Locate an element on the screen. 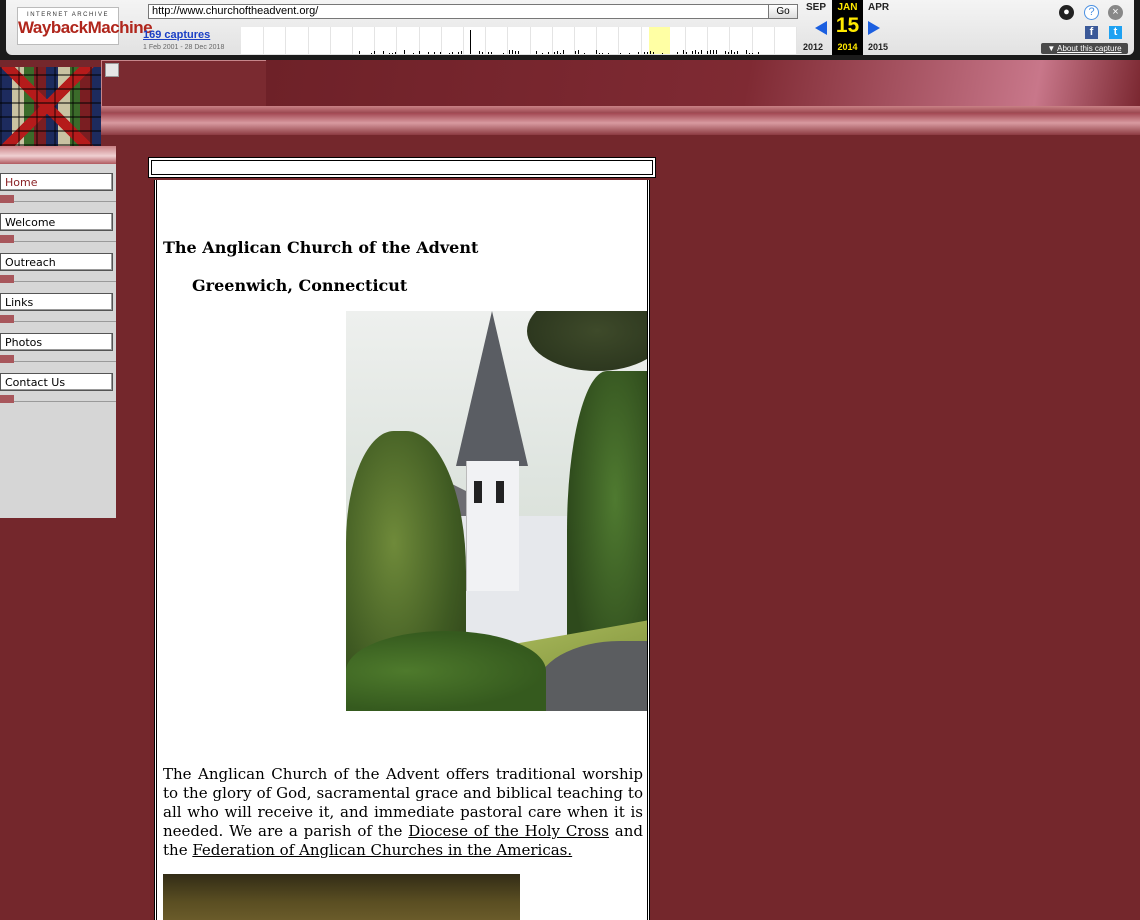  nav-item-contact-us: Contact Us is located at coordinates (56, 382).